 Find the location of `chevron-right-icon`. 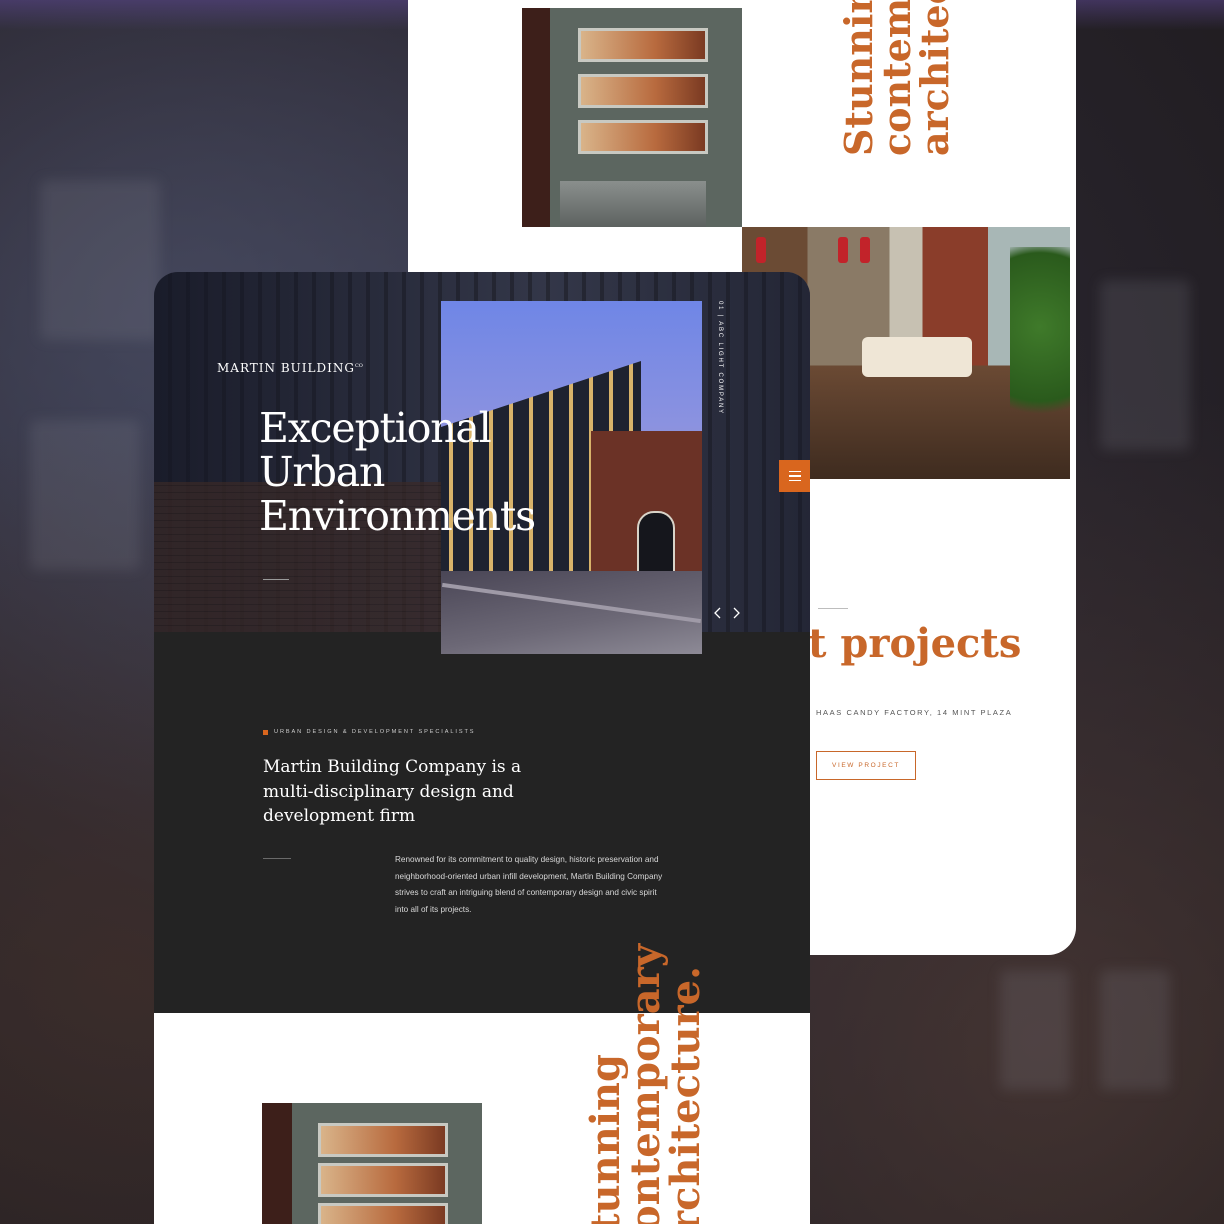

chevron-right-icon is located at coordinates (736, 613).